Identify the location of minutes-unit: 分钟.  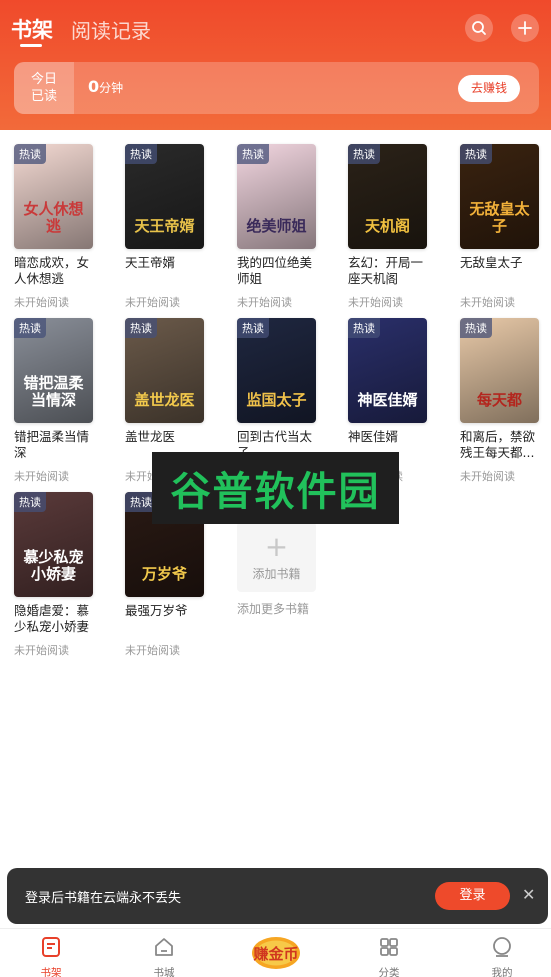
(111, 88).